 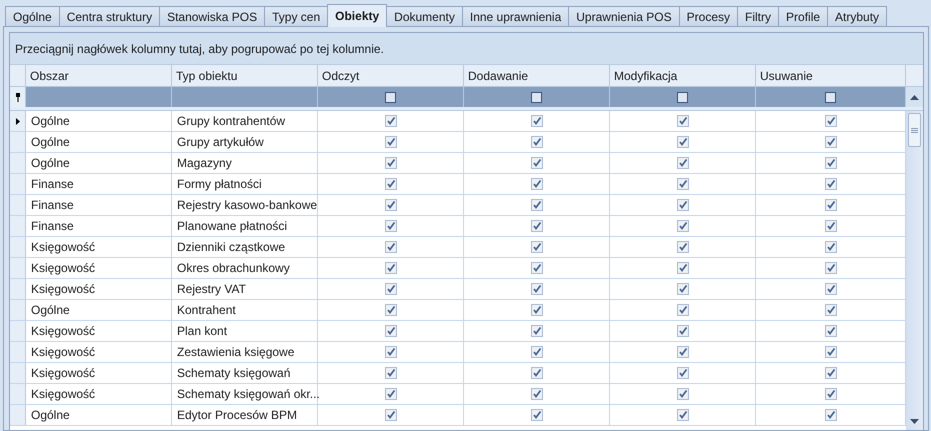 I want to click on column-header: Obszar, so click(x=99, y=75).